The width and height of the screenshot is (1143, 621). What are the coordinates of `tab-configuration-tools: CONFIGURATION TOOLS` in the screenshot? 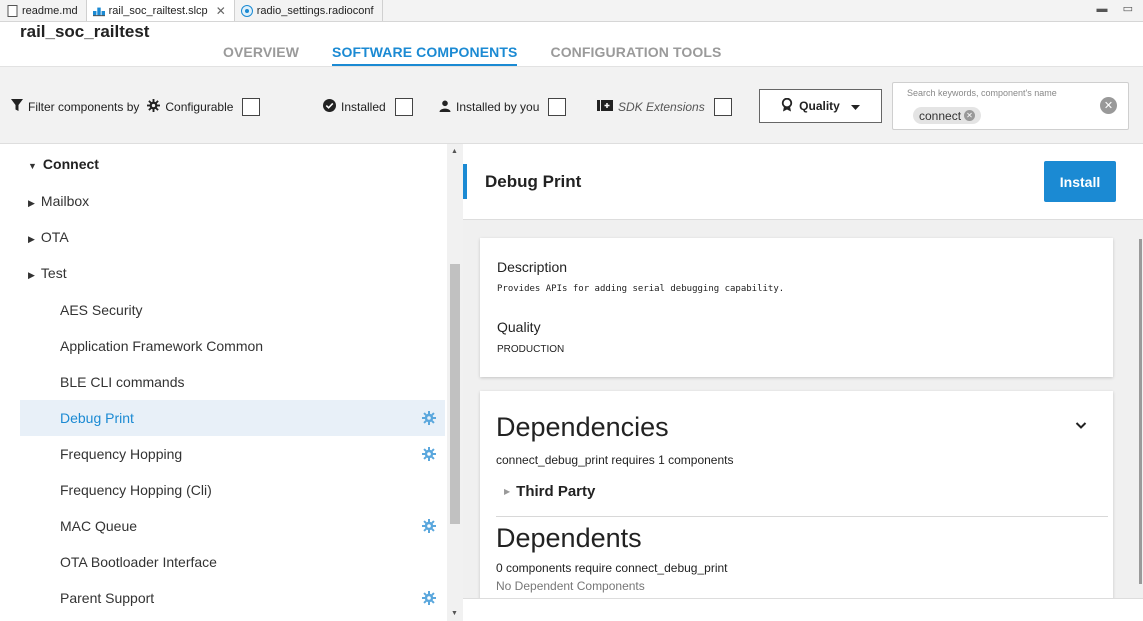 It's located at (635, 44).